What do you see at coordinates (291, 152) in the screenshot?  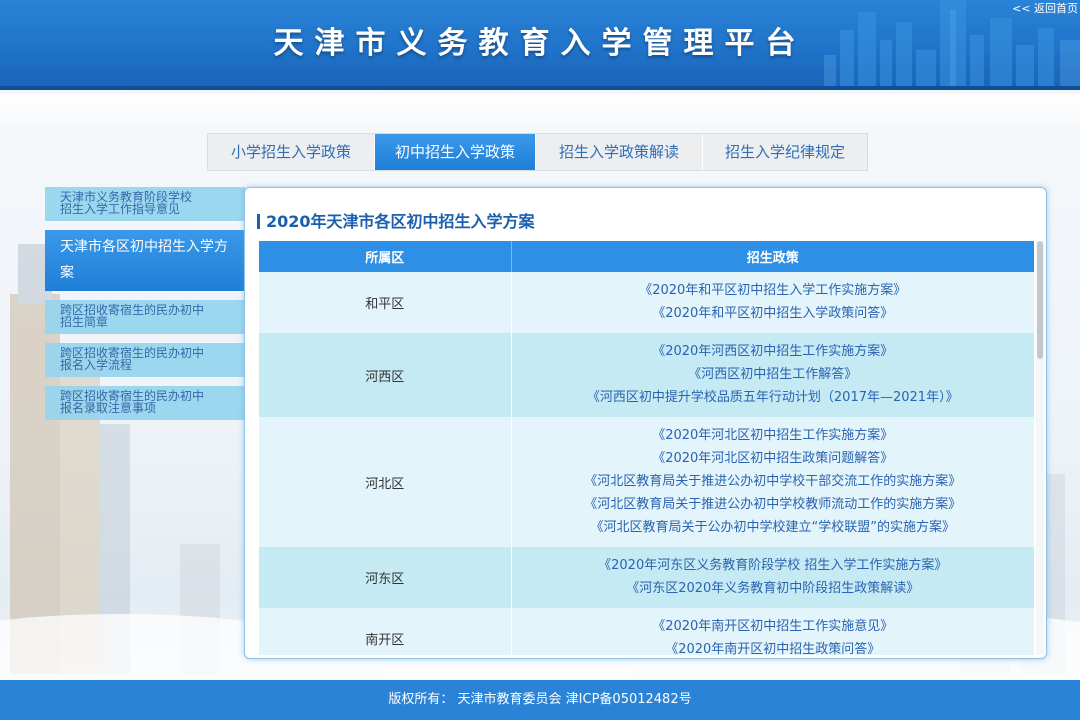 I see `tab-primary-school-policy: 小学招生入学政策` at bounding box center [291, 152].